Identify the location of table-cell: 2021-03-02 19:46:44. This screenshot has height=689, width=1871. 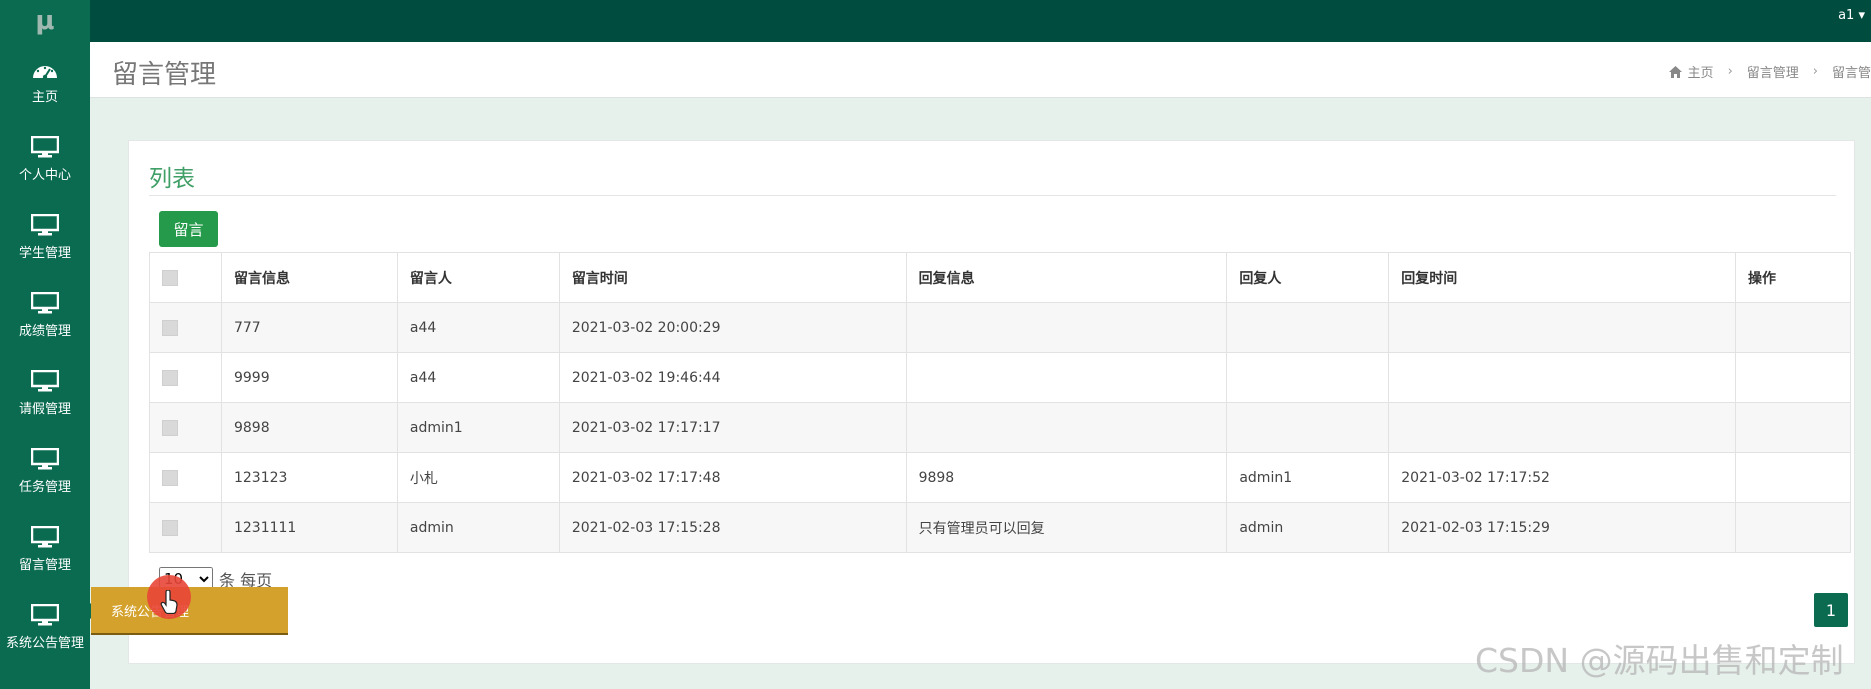
(732, 377).